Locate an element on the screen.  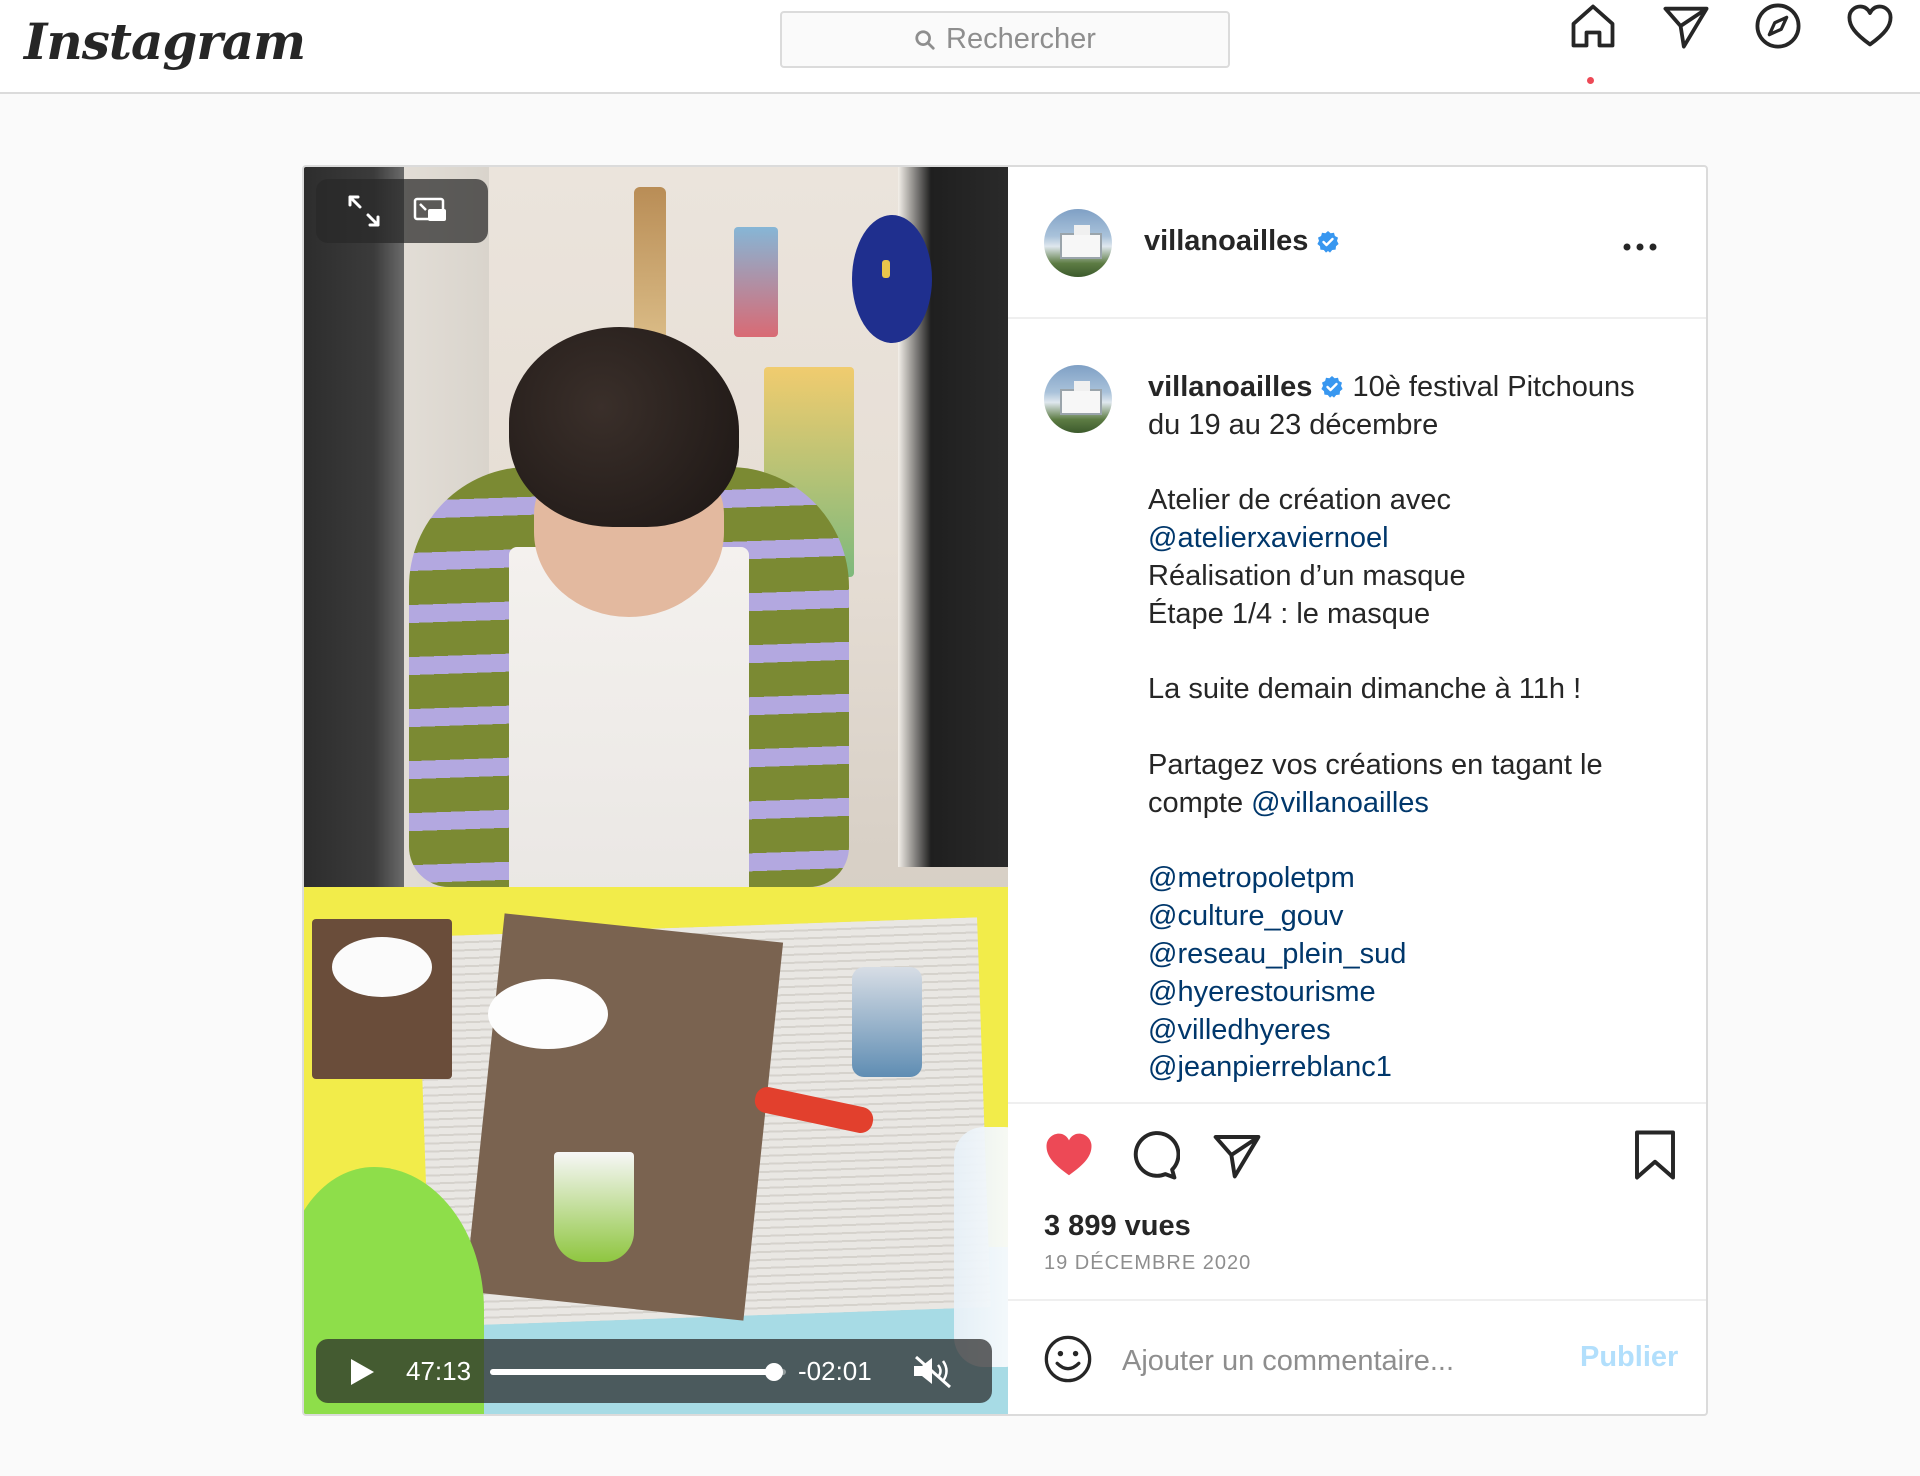
search-icon is located at coordinates (925, 39).